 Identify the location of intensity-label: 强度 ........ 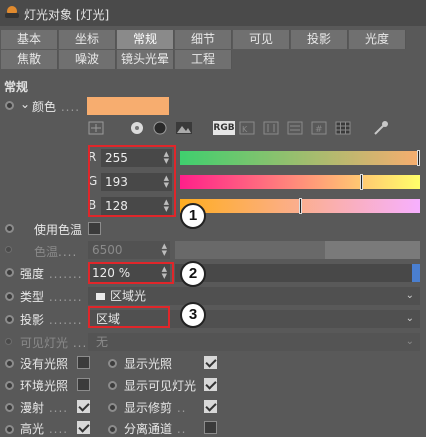
(51, 274).